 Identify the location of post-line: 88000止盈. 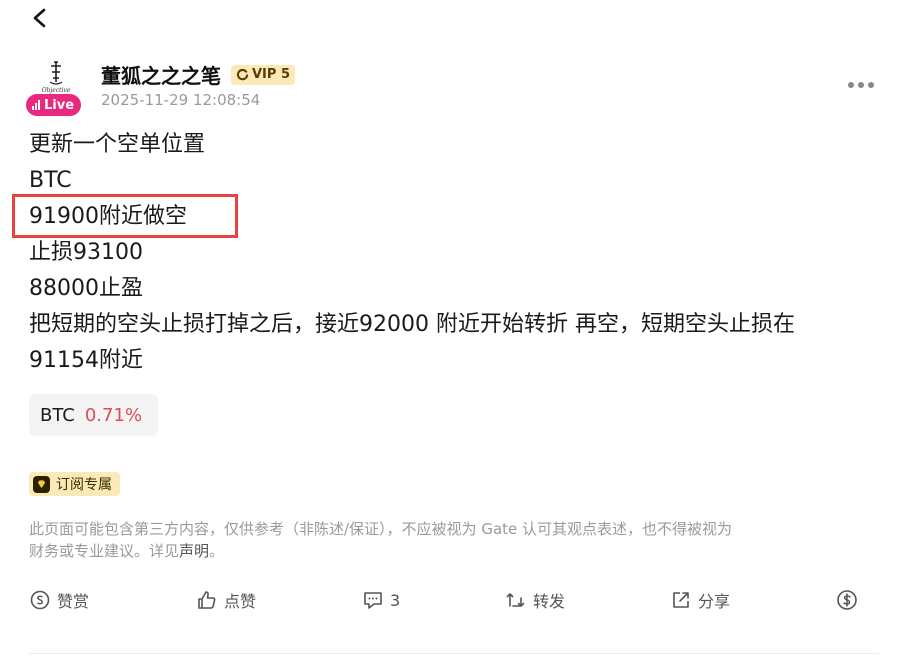
(86, 288).